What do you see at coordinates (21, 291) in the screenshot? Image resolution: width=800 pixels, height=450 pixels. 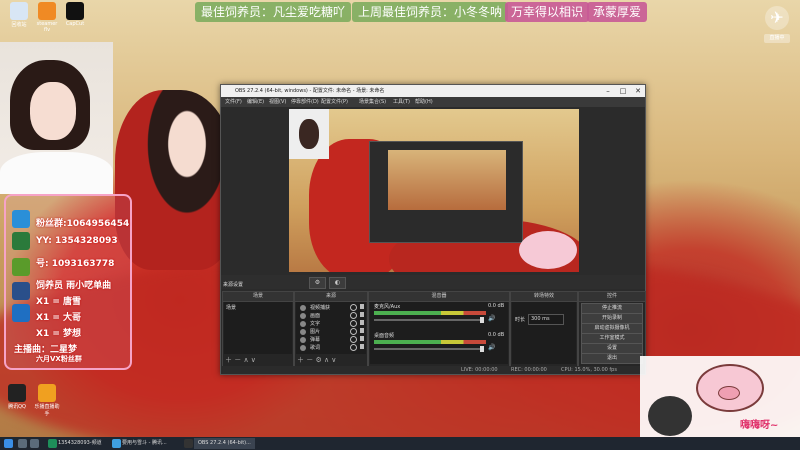 I see `app-icon` at bounding box center [21, 291].